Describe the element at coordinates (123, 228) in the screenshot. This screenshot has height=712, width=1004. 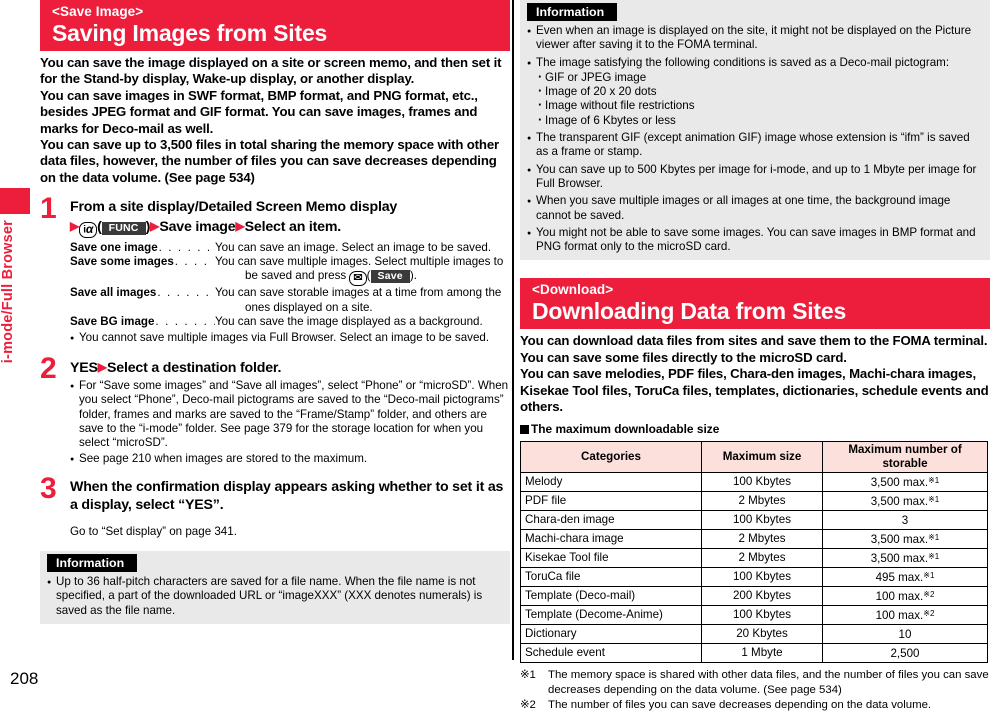
I see `func-softkey: FUNC` at that location.